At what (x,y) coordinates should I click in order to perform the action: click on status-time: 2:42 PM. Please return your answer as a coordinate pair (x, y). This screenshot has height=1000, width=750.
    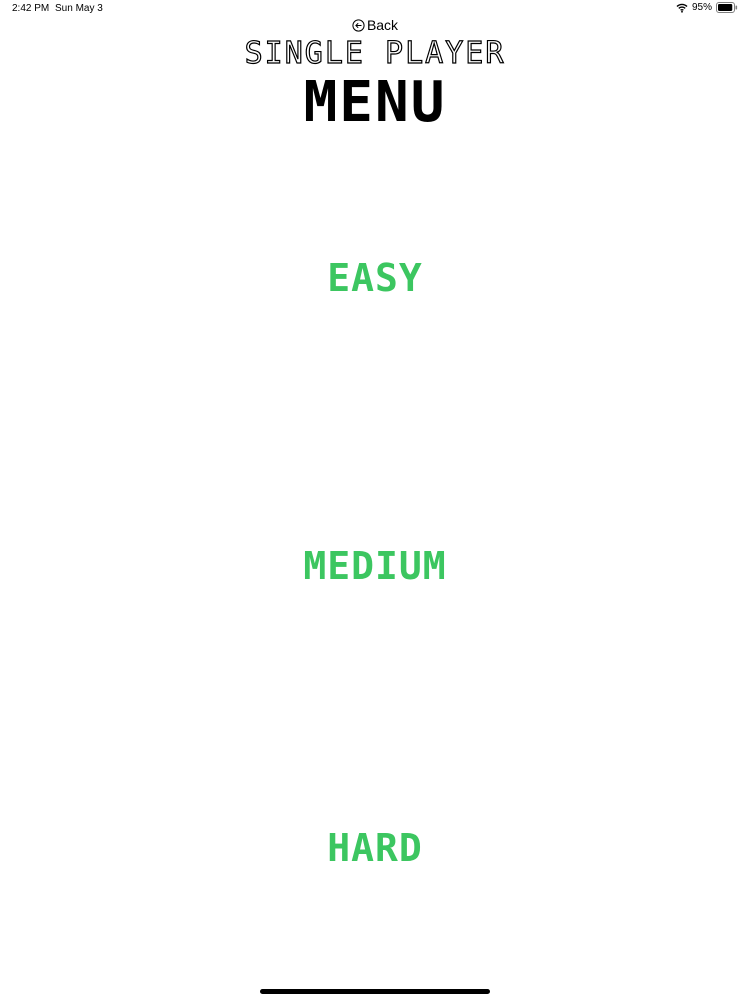
    Looking at the image, I should click on (31, 8).